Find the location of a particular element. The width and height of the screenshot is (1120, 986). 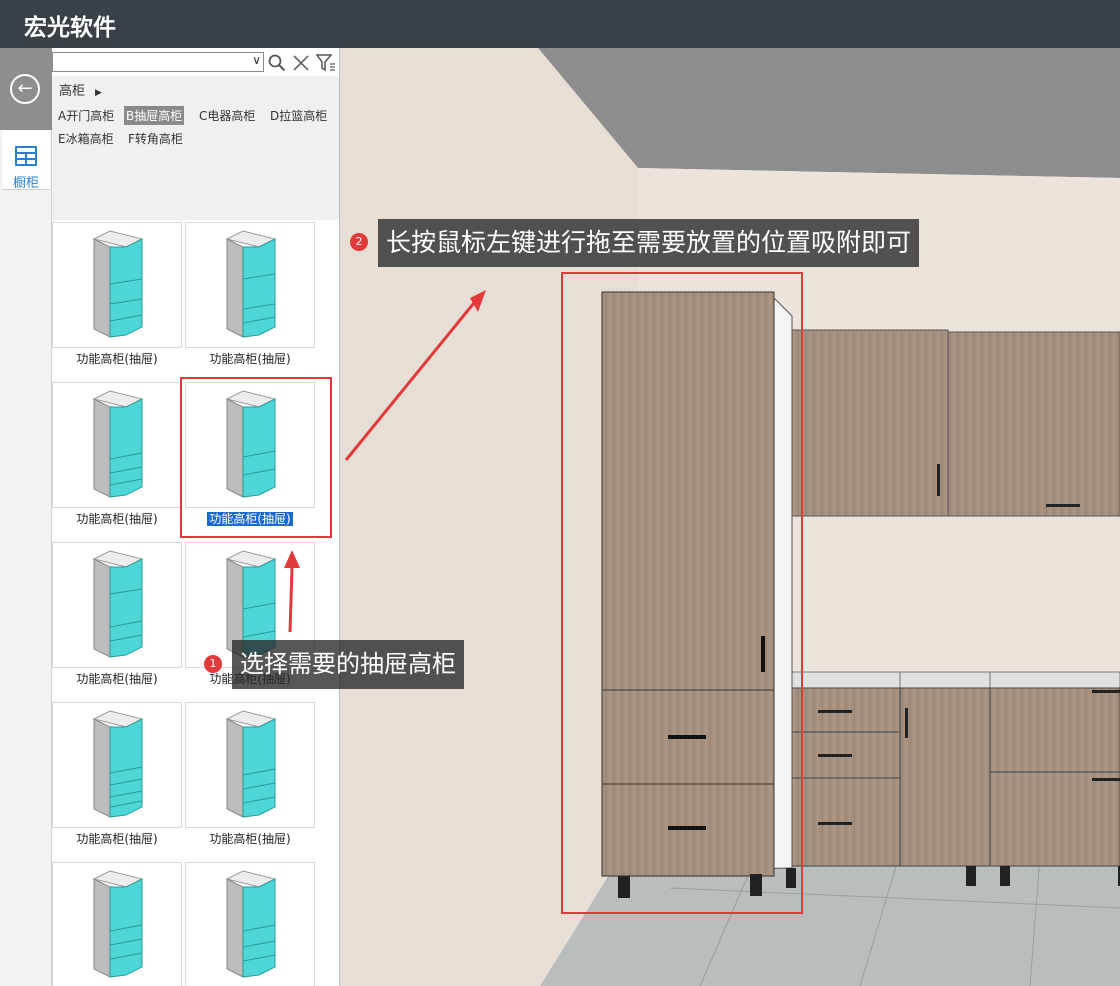

step-2-badge: 2 is located at coordinates (359, 242).